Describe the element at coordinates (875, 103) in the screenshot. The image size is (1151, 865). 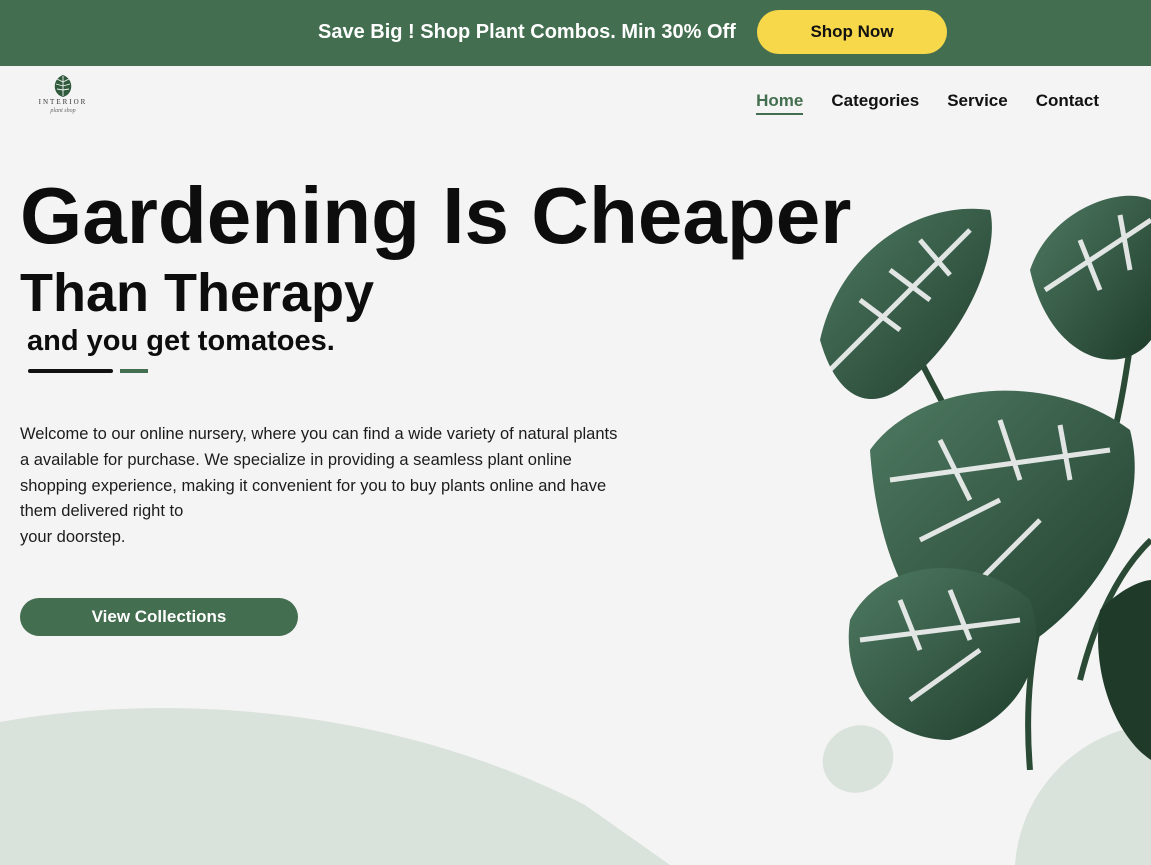
I see `nav-categories: Categories` at that location.